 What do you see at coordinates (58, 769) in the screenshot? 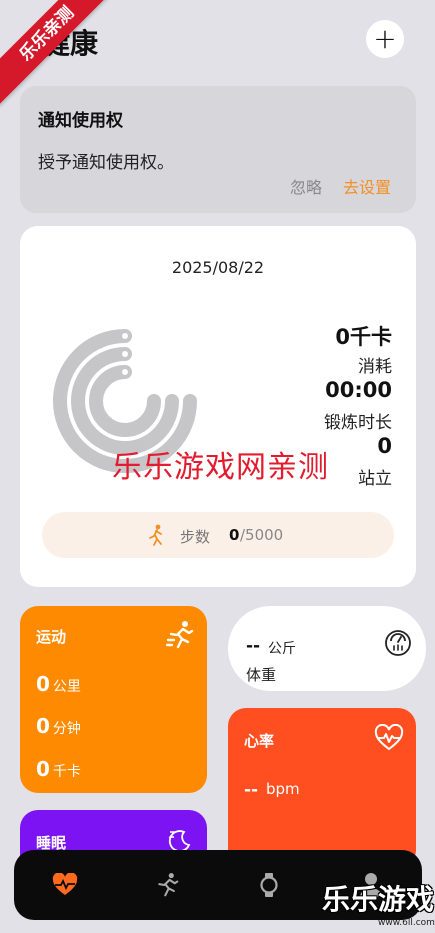
I see `exercise-calories: 0 千卡` at bounding box center [58, 769].